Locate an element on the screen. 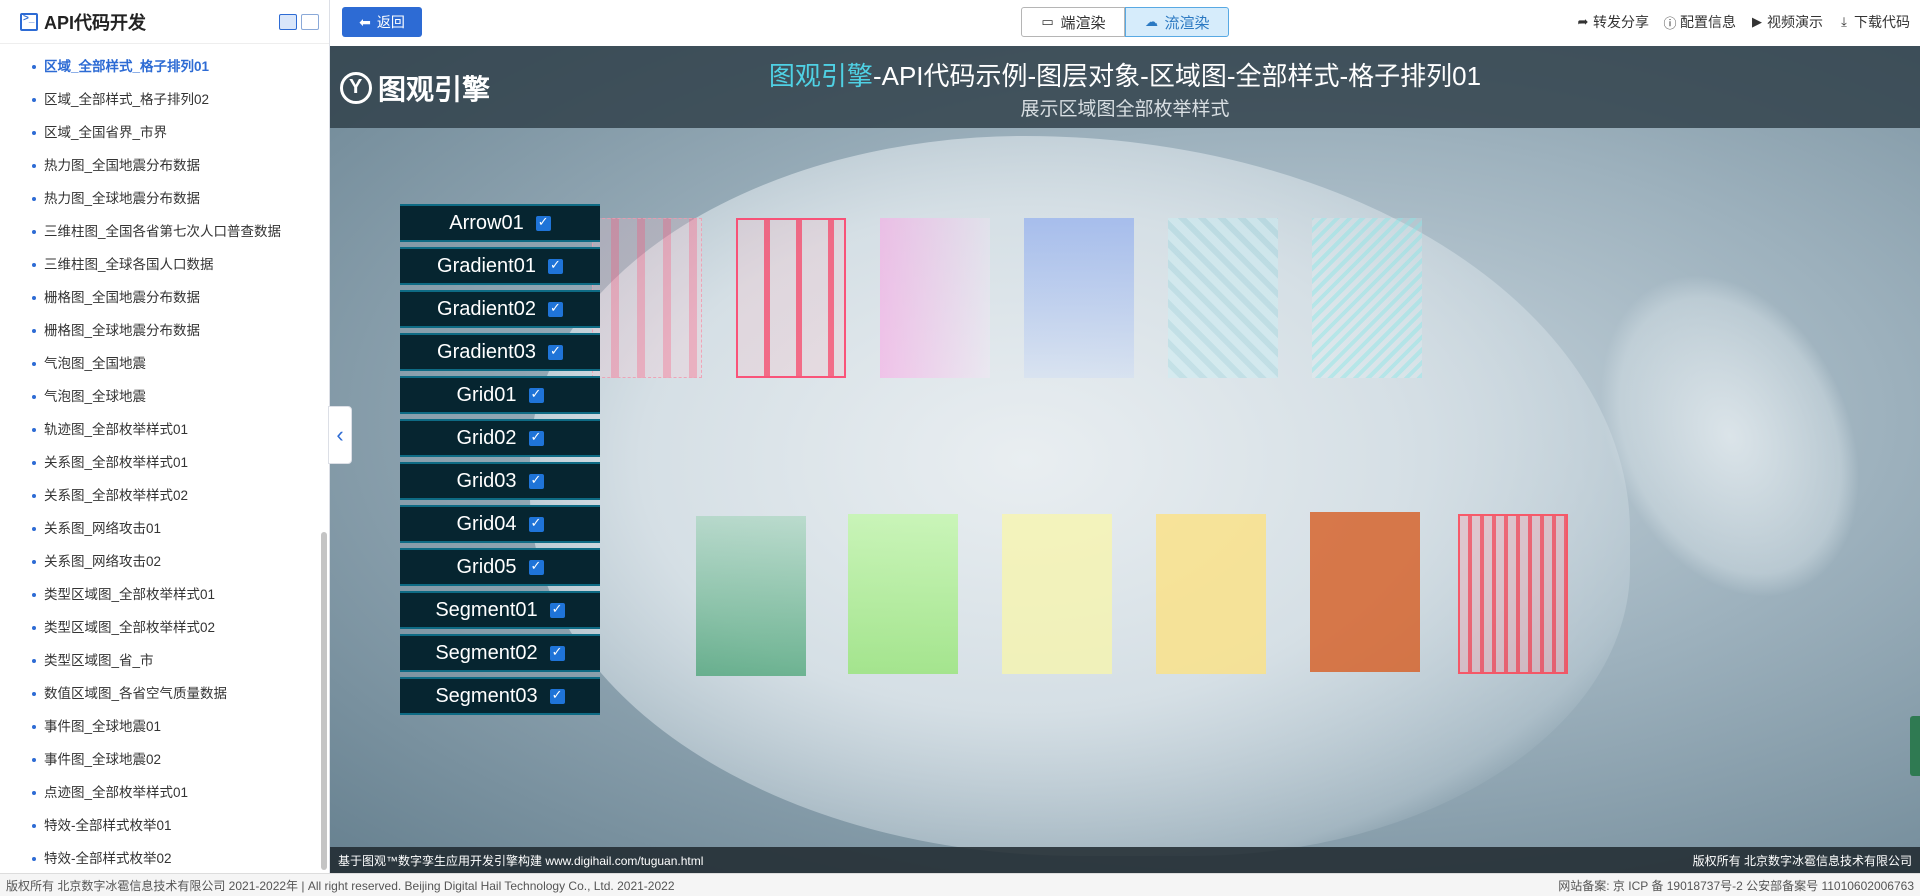 The width and height of the screenshot is (1920, 896). cloud-icon: ☁ is located at coordinates (1151, 21).